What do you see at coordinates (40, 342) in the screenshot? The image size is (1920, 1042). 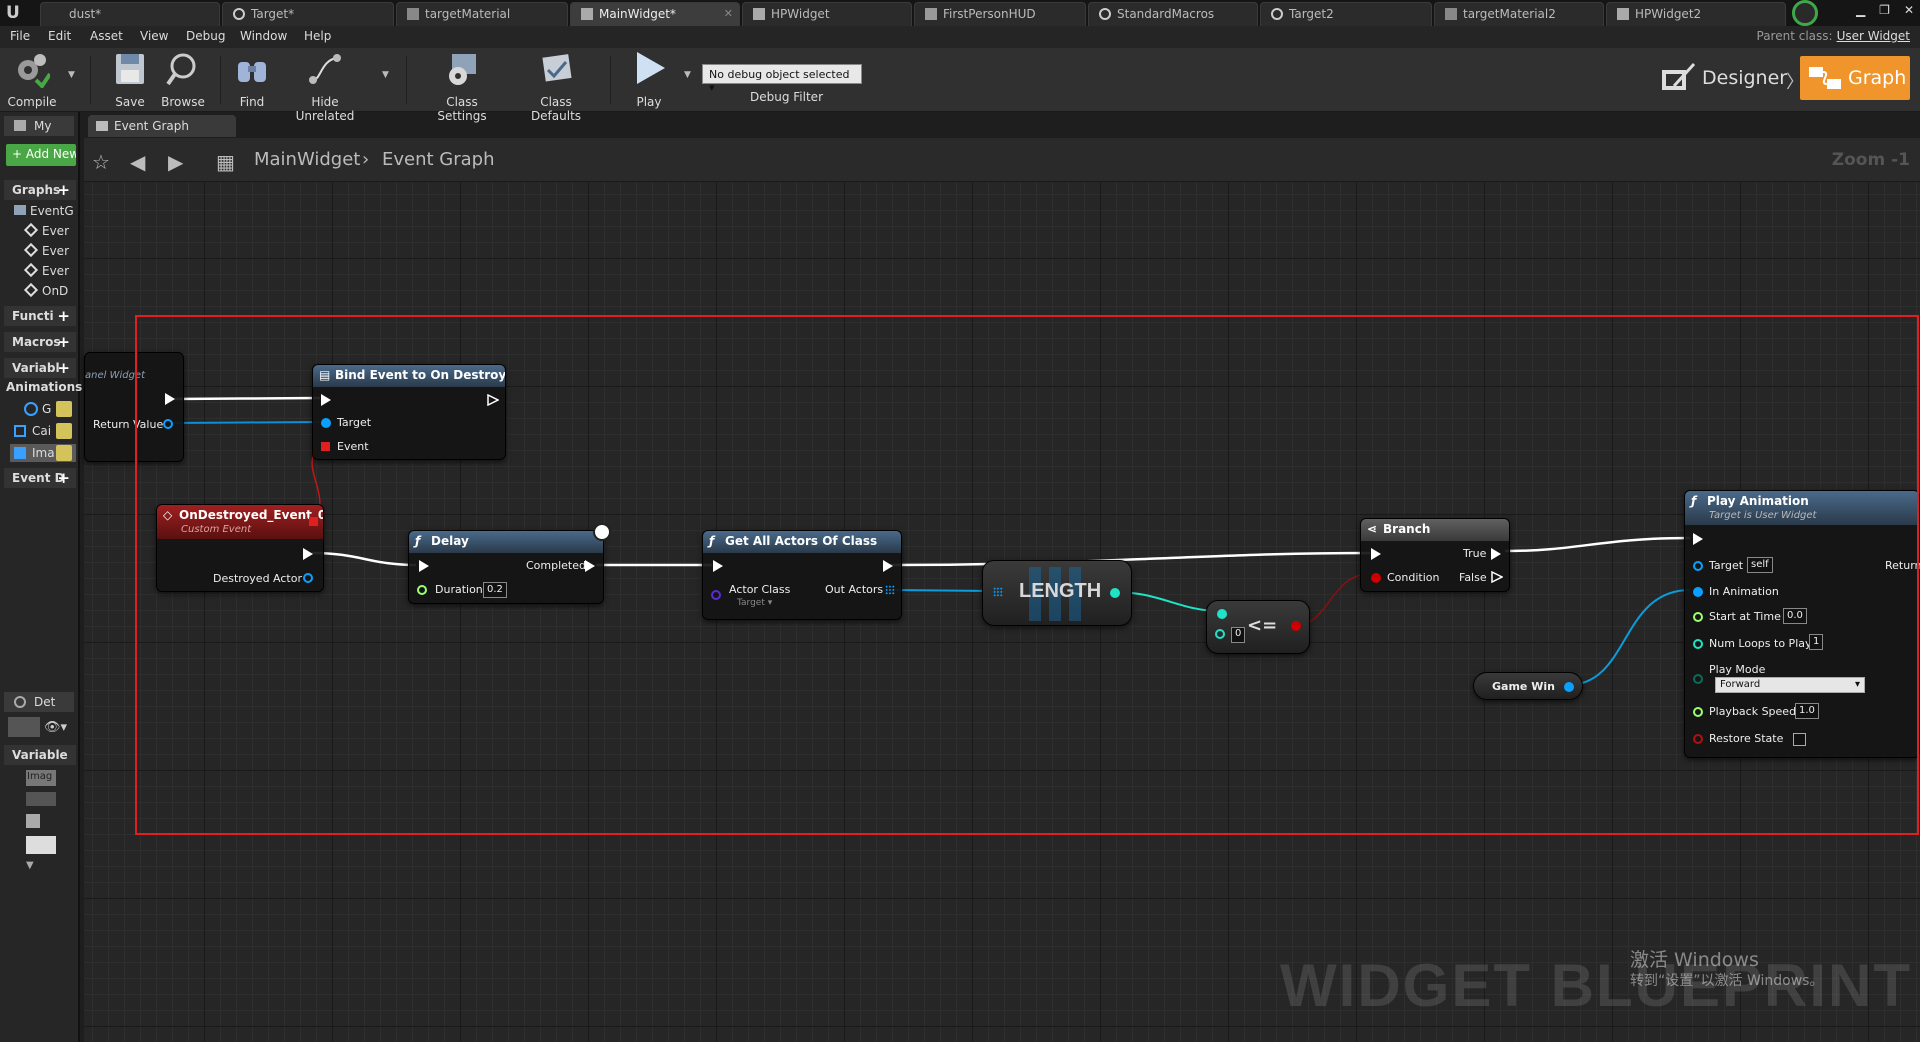 I see `macros-category: Macros +` at bounding box center [40, 342].